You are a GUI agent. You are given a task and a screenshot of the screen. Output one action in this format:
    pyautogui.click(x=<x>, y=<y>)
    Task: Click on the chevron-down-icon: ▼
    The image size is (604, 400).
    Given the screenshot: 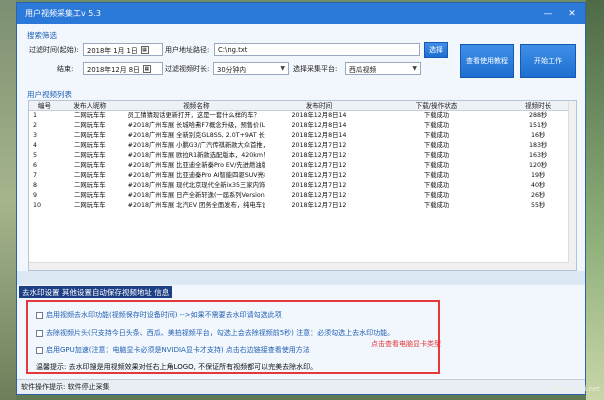 What is the action you would take?
    pyautogui.click(x=414, y=68)
    